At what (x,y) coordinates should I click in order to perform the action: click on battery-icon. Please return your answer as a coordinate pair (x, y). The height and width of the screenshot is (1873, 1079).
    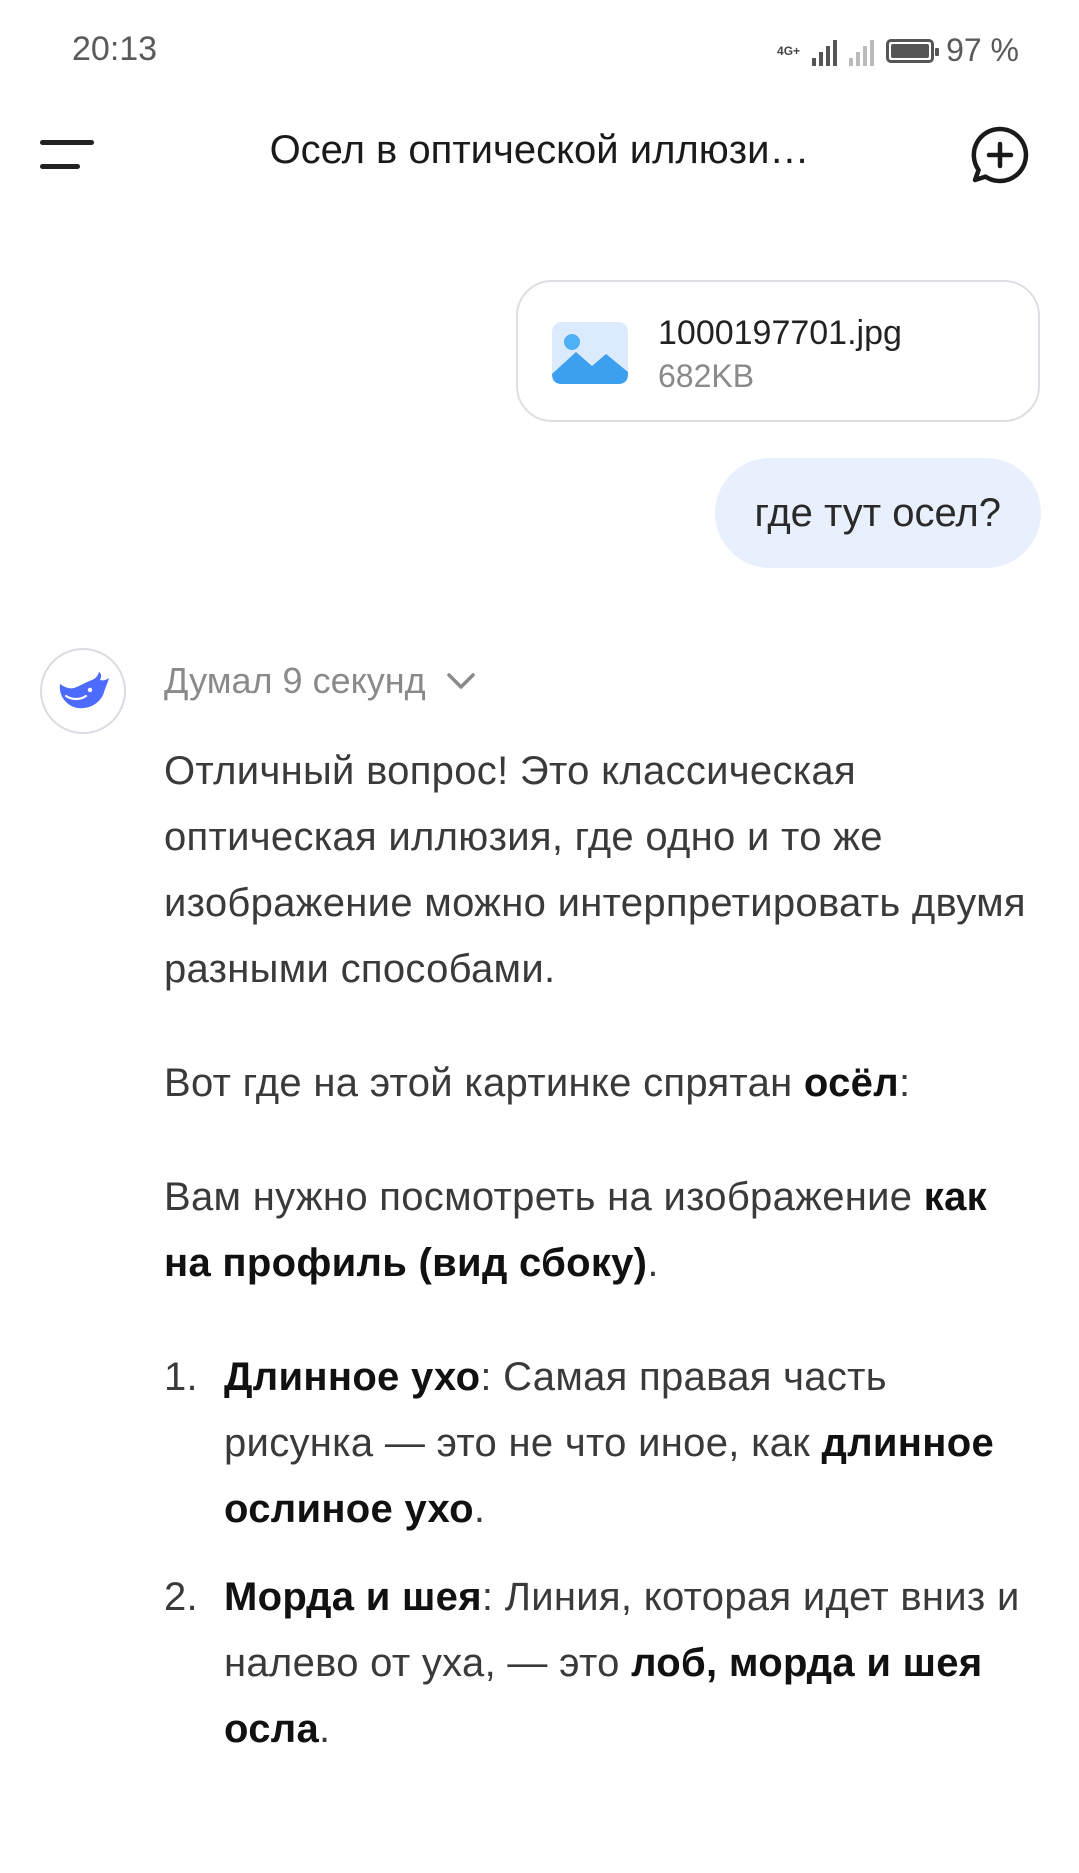
    Looking at the image, I should click on (913, 50).